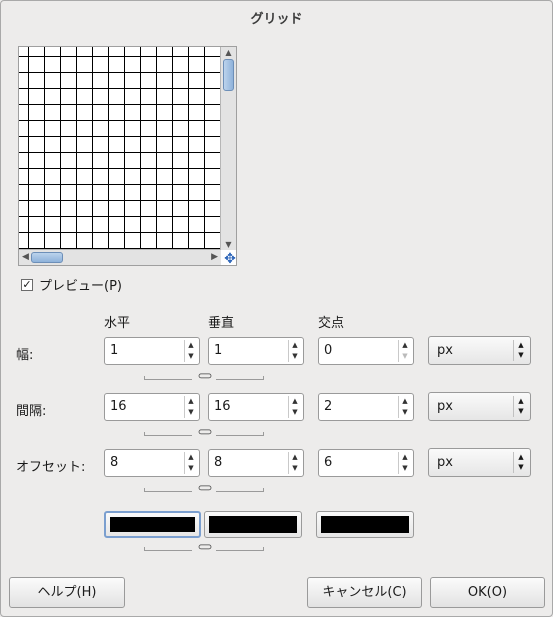  I want to click on spacing-chain-link: ⊂⊃, so click(204, 433).